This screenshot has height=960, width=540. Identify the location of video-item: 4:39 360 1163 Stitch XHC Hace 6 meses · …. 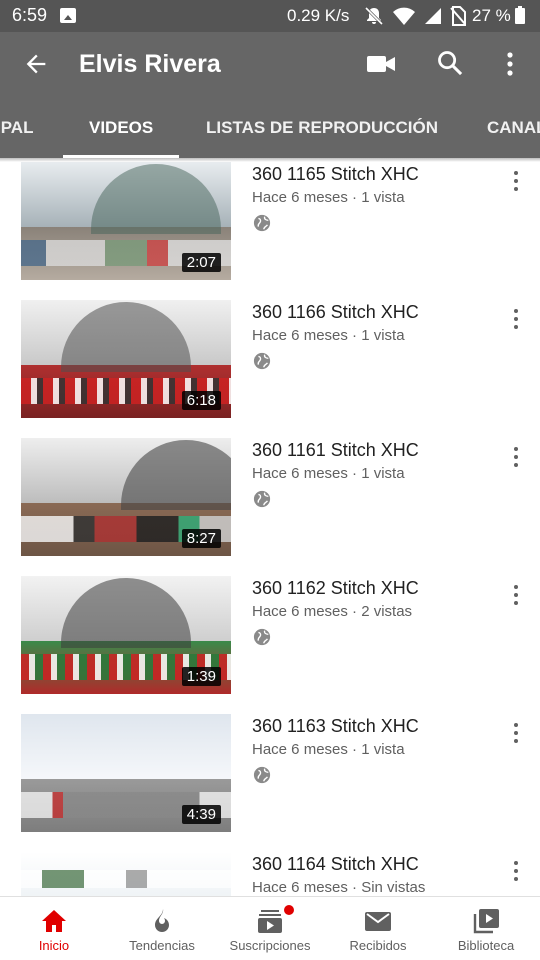
(270, 779).